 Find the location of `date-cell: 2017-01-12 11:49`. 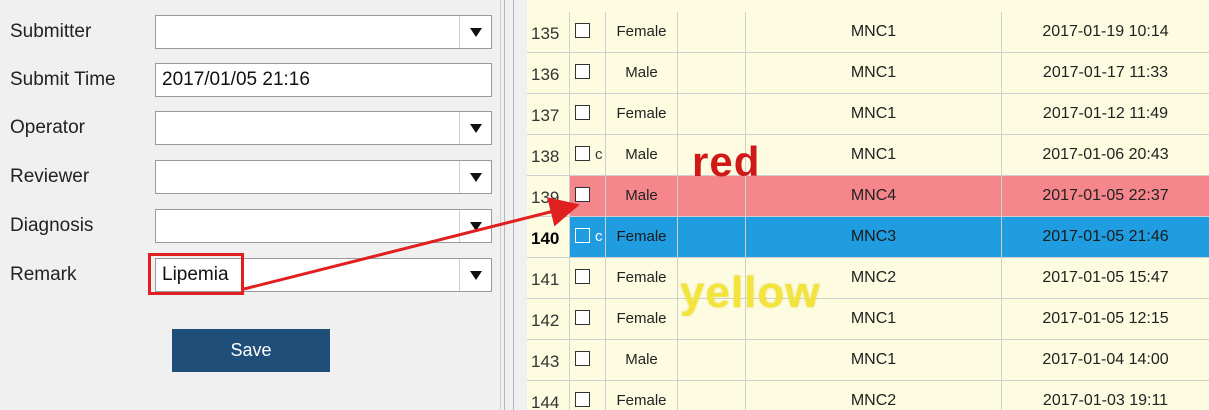

date-cell: 2017-01-12 11:49 is located at coordinates (1105, 114).